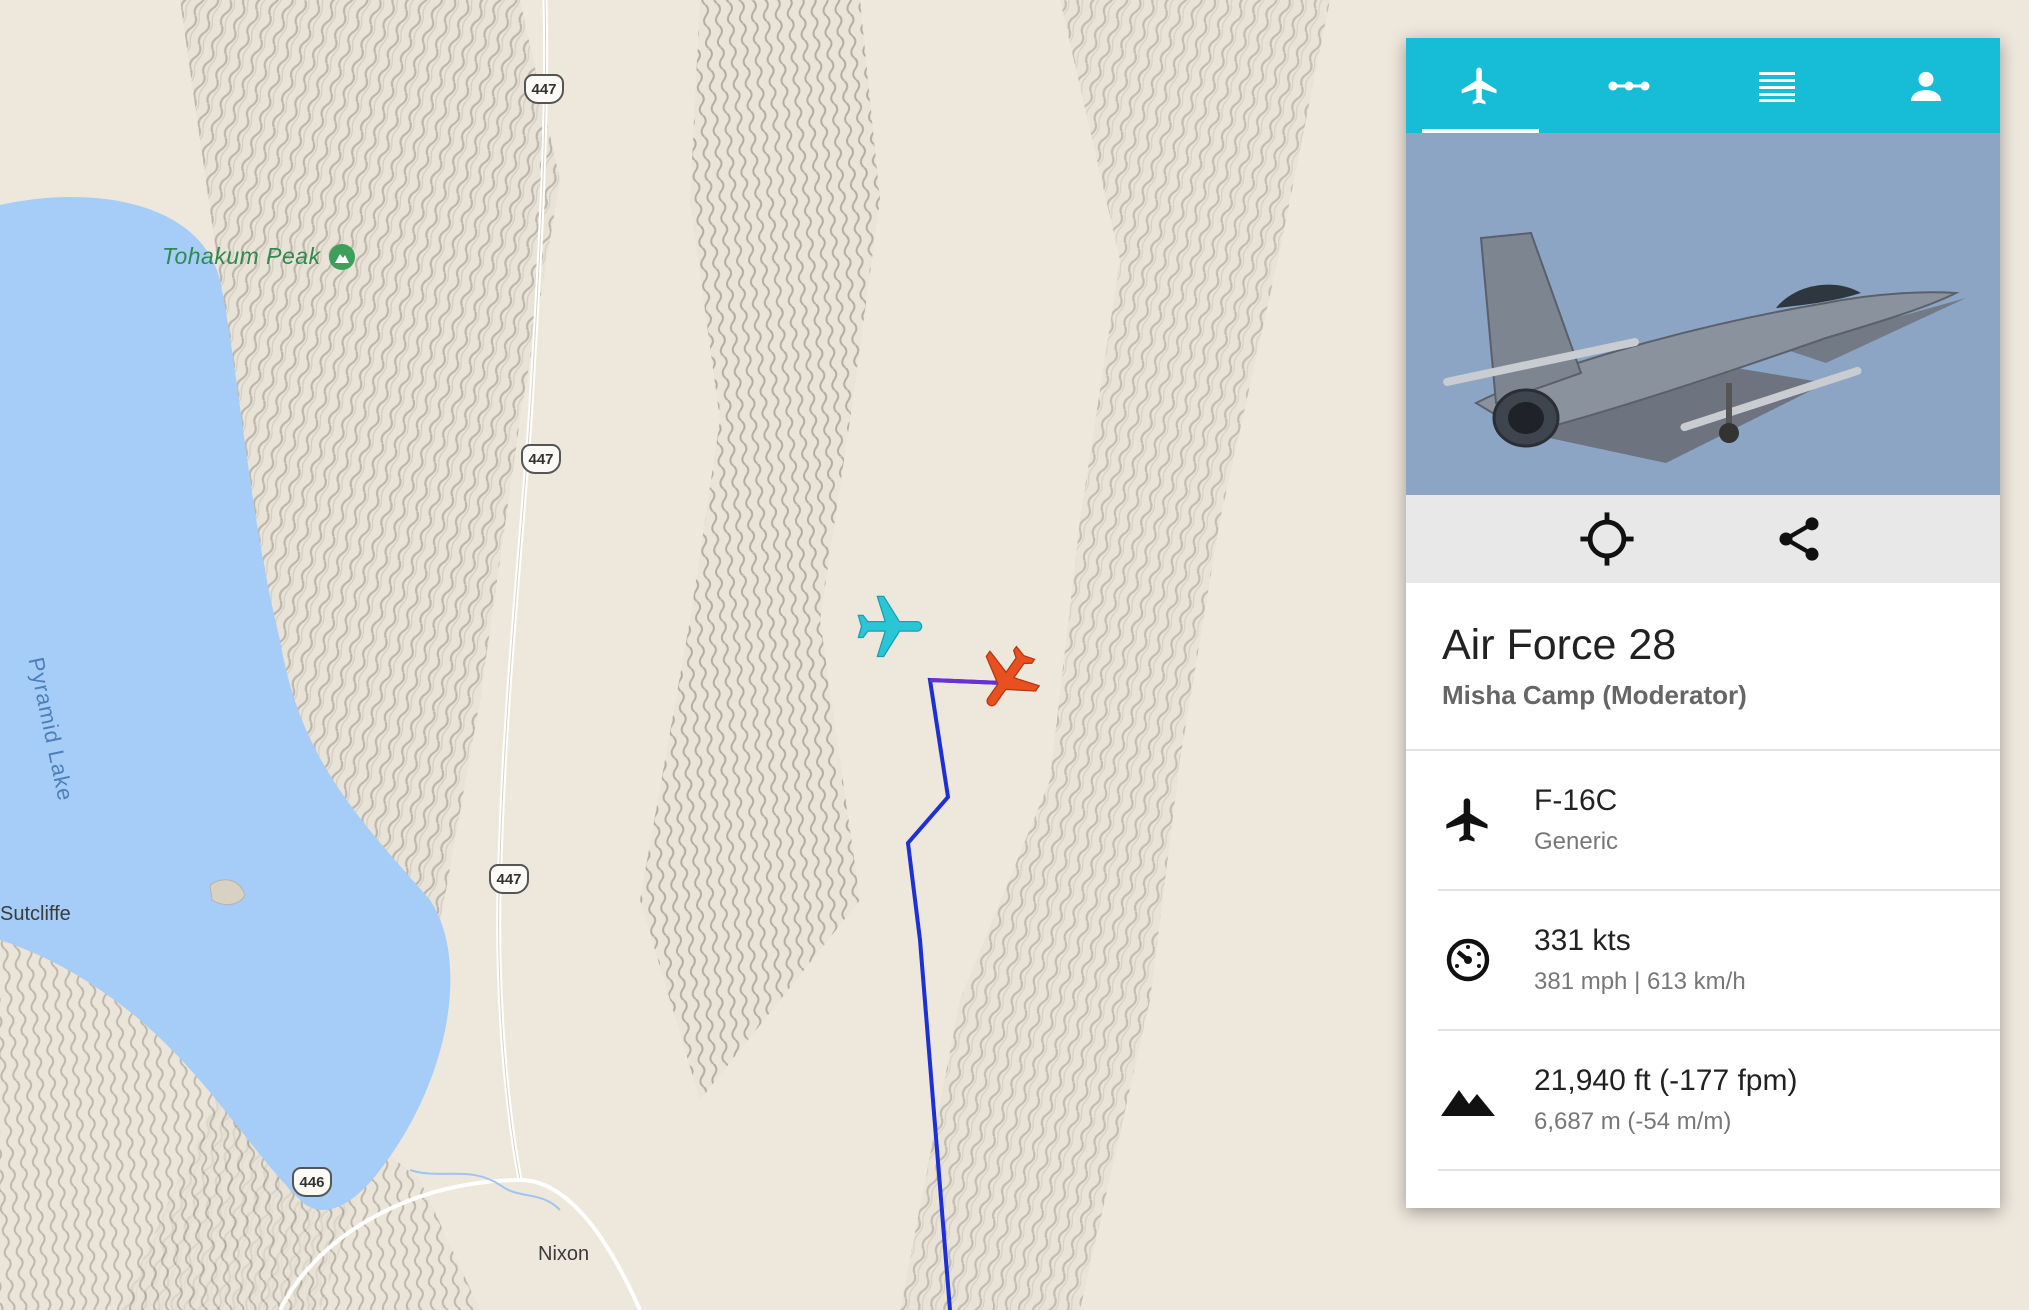 This screenshot has width=2029, height=1310. I want to click on share-icon, so click(1799, 539).